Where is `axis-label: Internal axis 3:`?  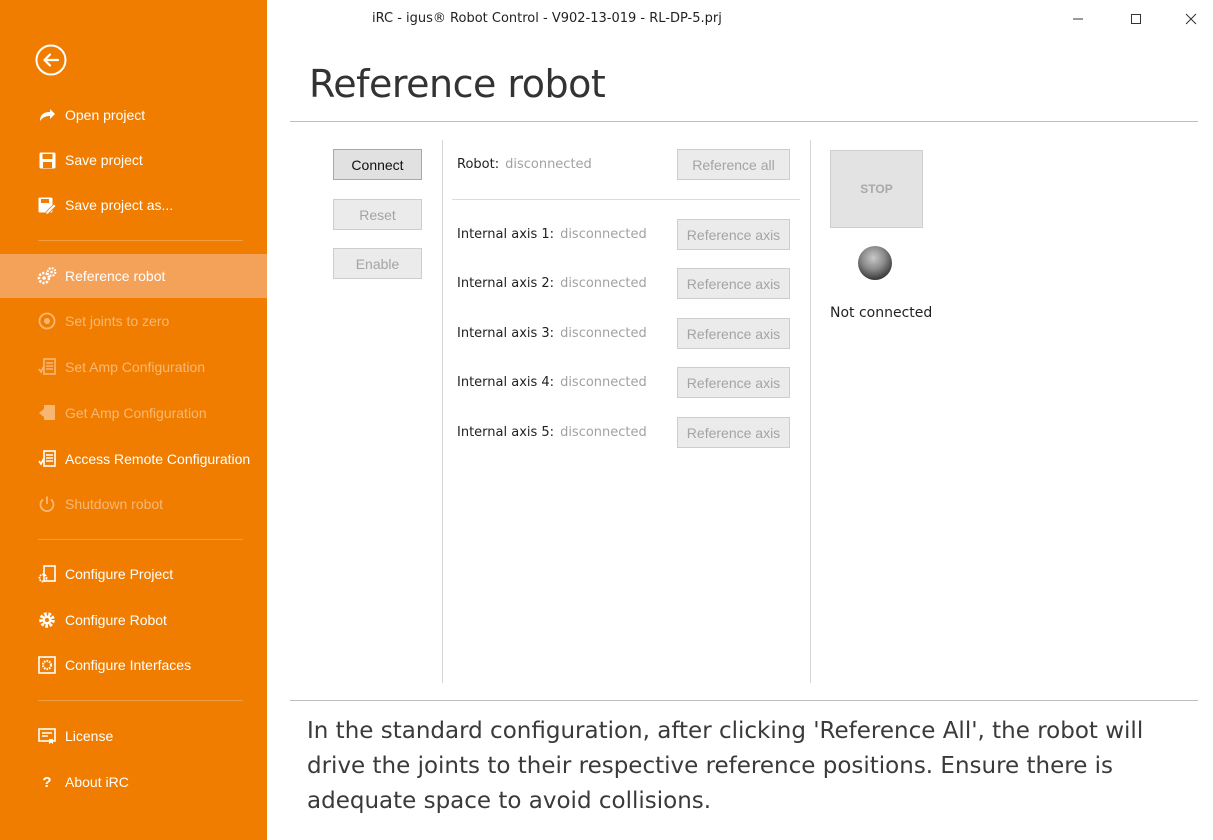
axis-label: Internal axis 3: is located at coordinates (506, 333).